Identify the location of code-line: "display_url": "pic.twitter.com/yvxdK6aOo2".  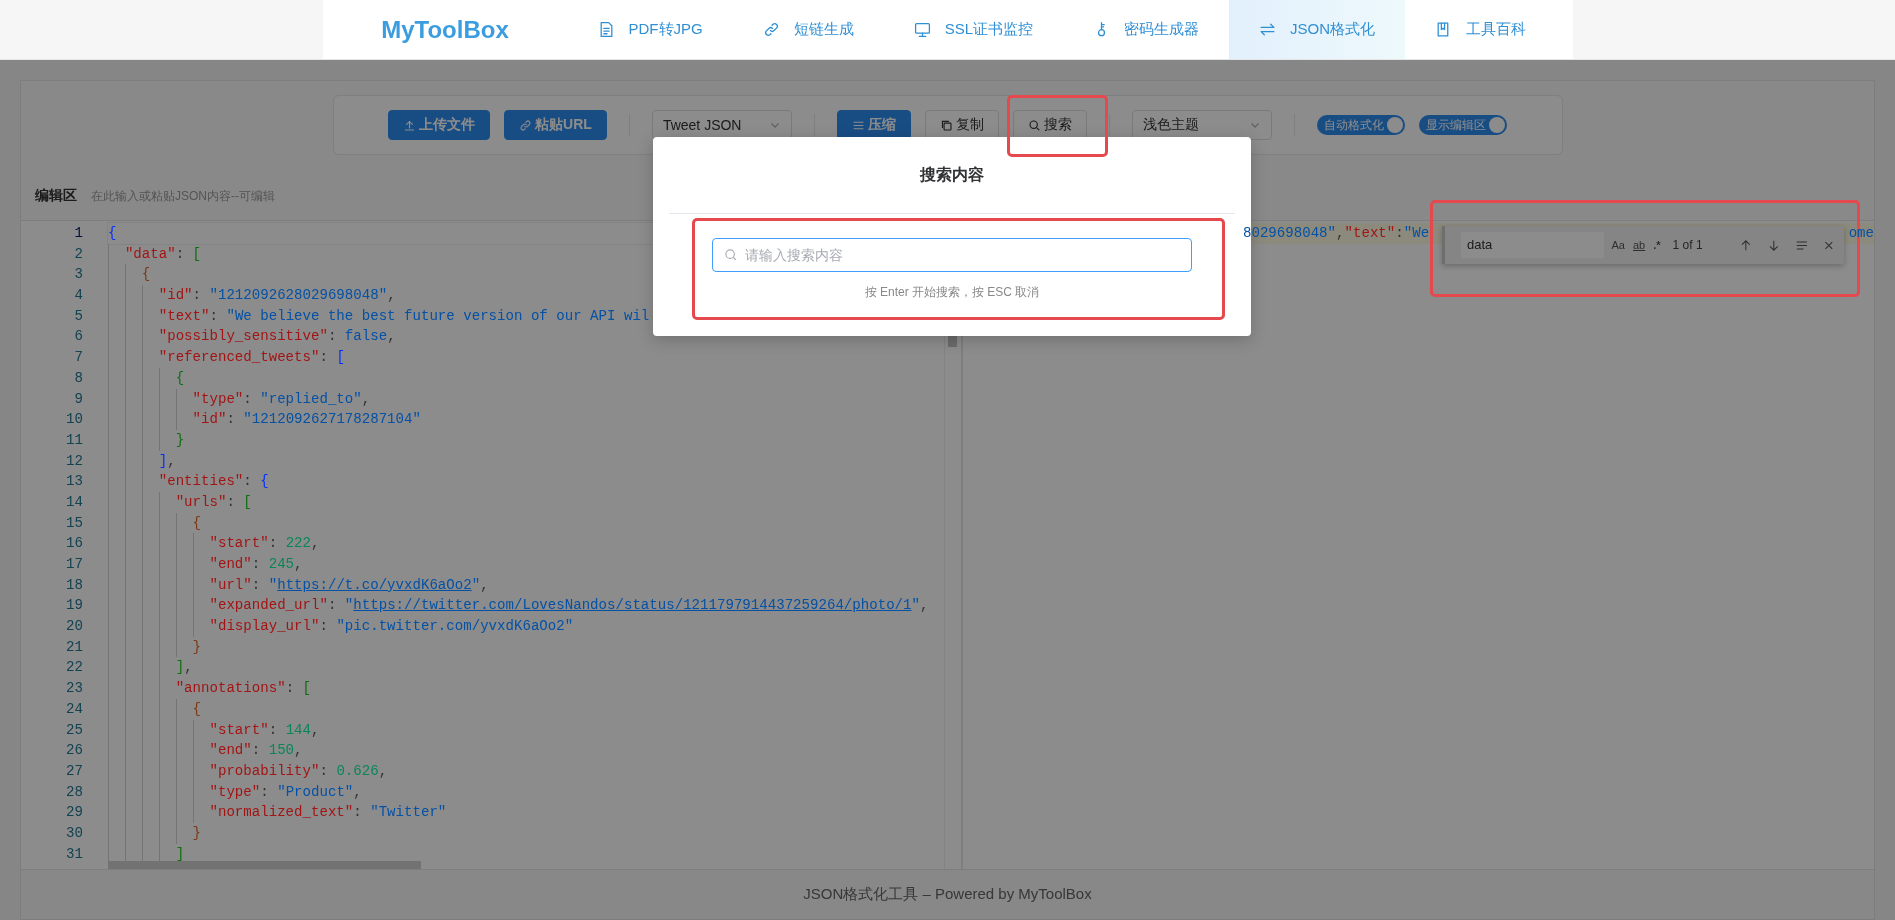
(391, 626).